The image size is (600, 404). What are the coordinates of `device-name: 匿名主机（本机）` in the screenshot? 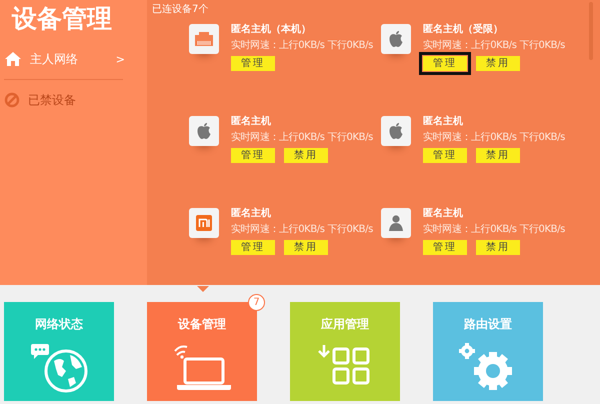 It's located at (271, 30).